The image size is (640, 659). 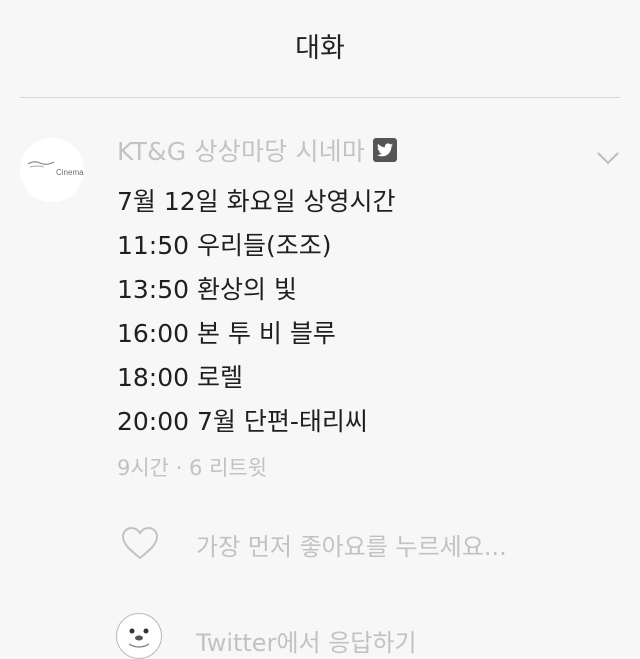 I want to click on cinema-logo-icon: Cinema, so click(x=52, y=170).